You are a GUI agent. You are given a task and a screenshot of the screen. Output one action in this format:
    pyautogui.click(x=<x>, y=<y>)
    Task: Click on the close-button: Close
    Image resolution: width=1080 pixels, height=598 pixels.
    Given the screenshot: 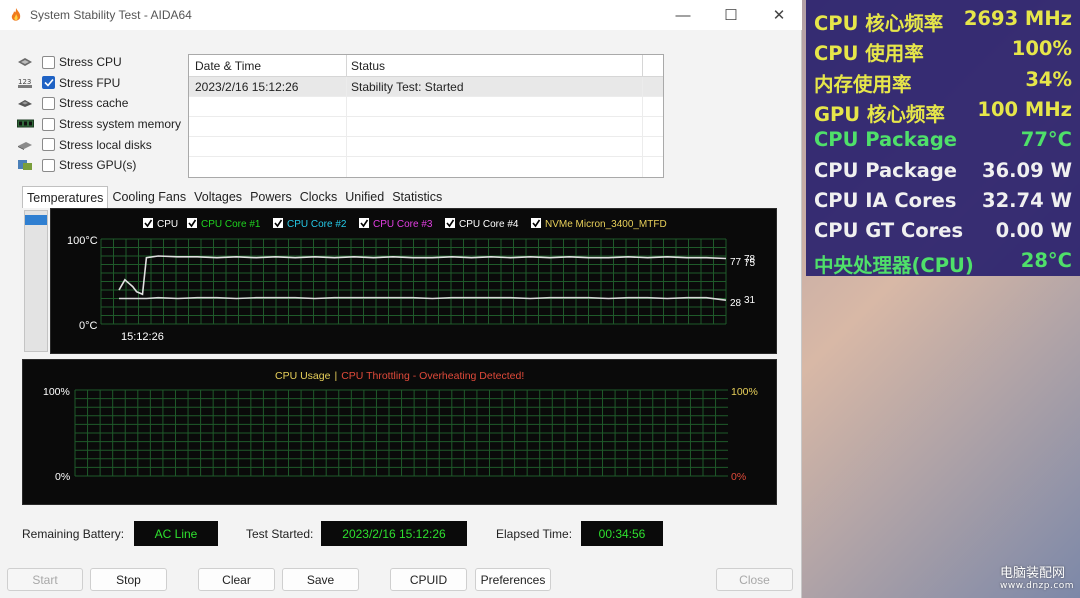 What is the action you would take?
    pyautogui.click(x=754, y=579)
    